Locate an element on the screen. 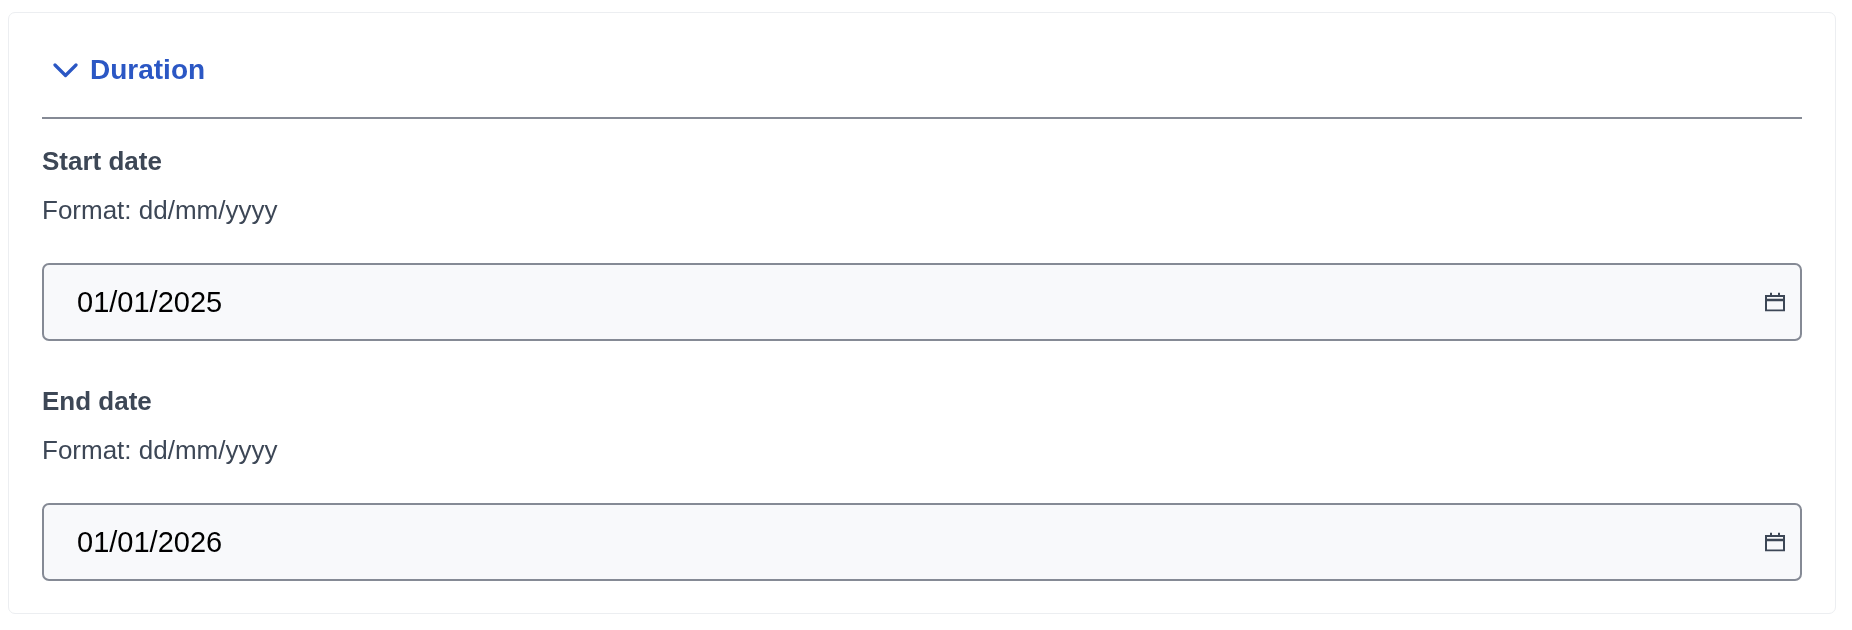 Image resolution: width=1852 pixels, height=630 pixels. date-input: 01/01/2026 is located at coordinates (922, 542).